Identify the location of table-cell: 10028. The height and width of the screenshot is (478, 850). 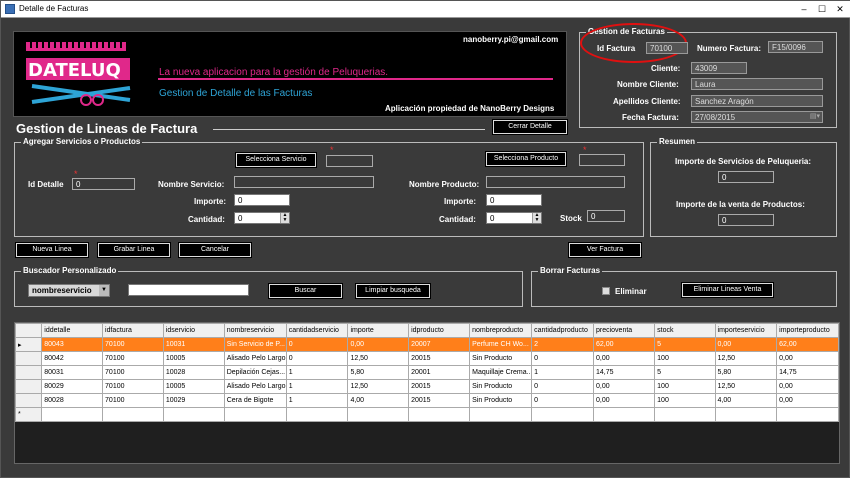
(193, 372).